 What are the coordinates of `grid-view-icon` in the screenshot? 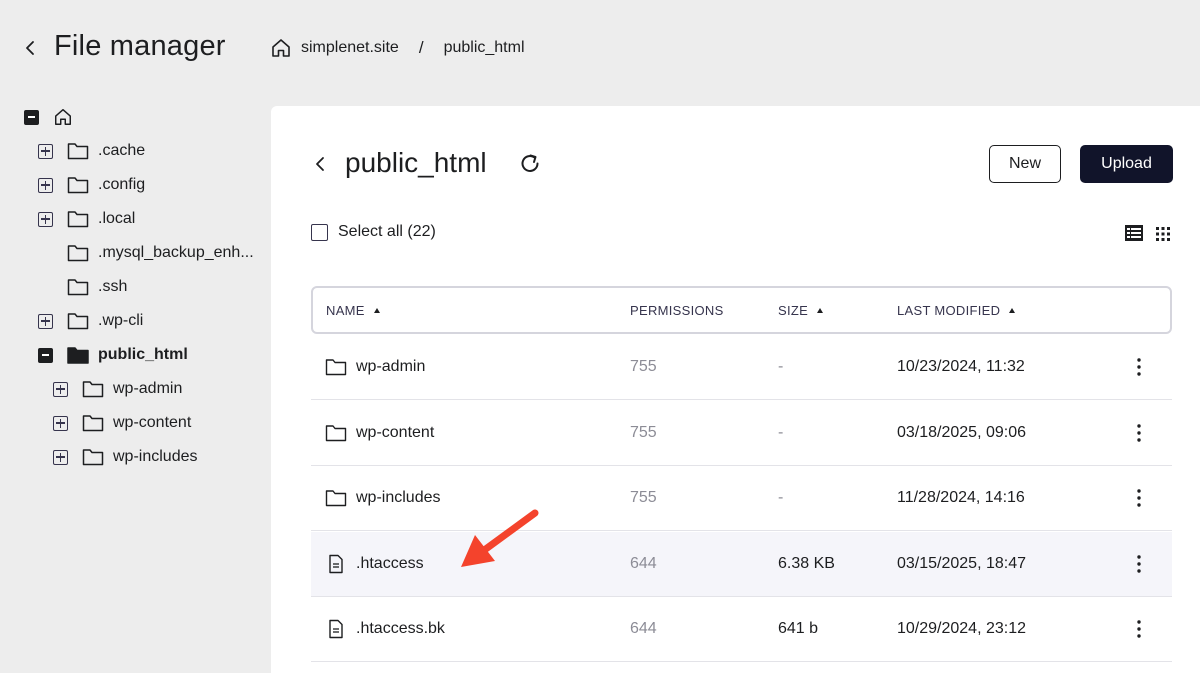 It's located at (1163, 234).